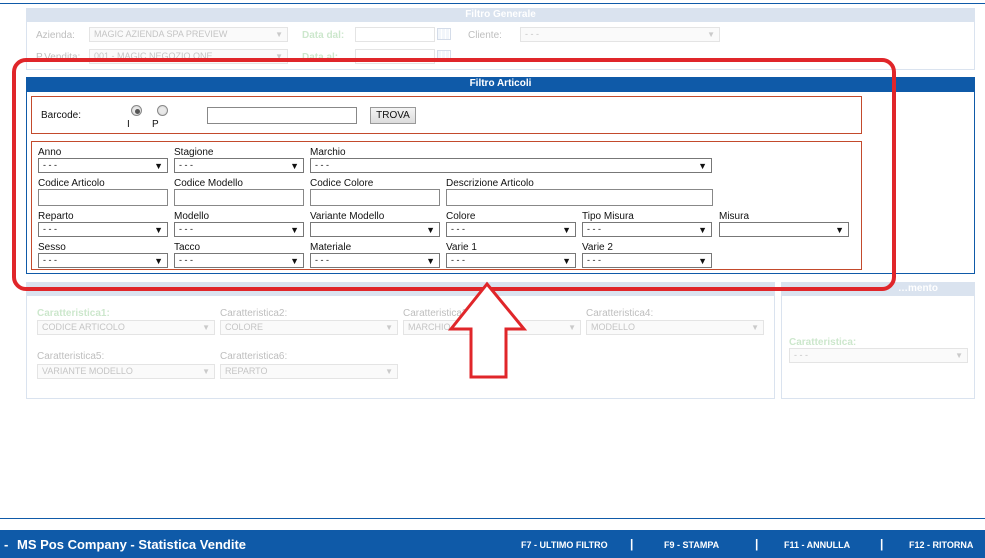 This screenshot has width=985, height=558. What do you see at coordinates (126, 371) in the screenshot?
I see `caratteristica5-select: VARIANTE MODELLO ▼` at bounding box center [126, 371].